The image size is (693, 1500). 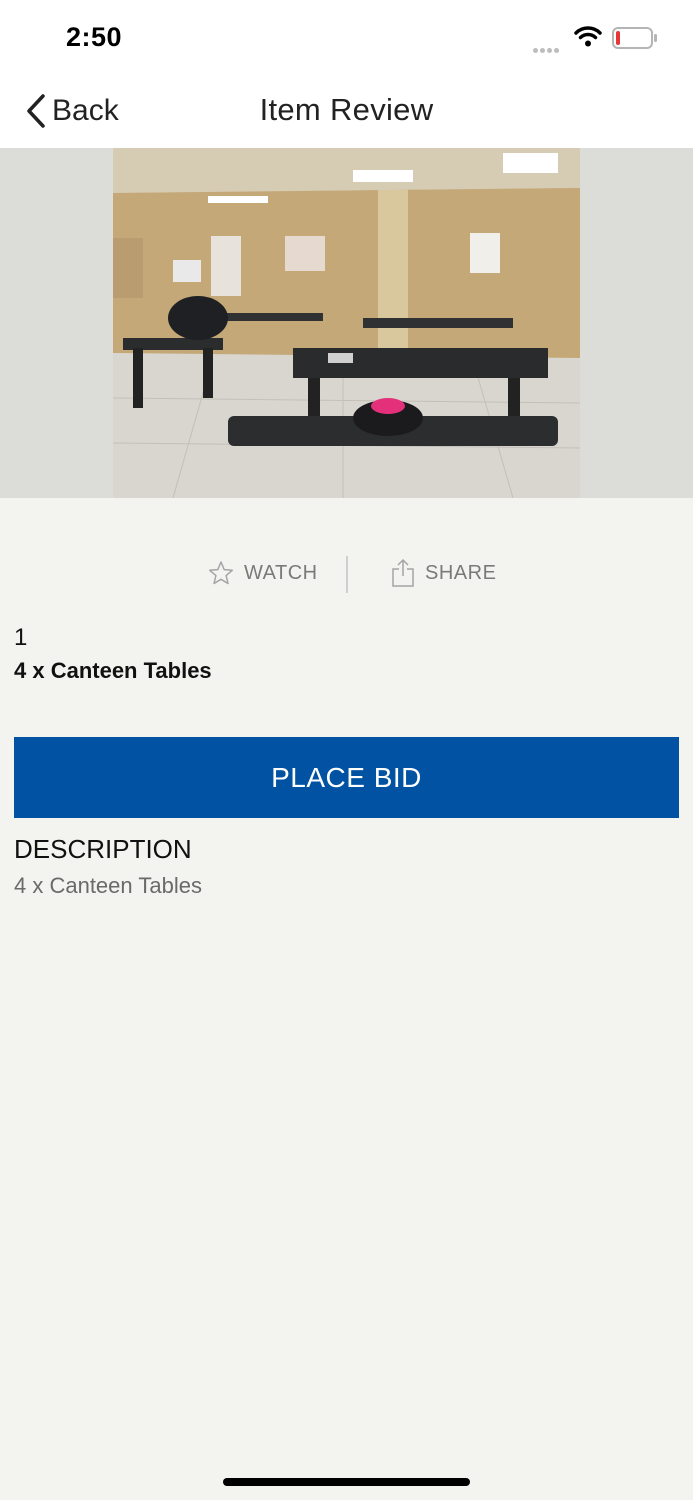 I want to click on watch-label: WATCH, so click(x=281, y=572).